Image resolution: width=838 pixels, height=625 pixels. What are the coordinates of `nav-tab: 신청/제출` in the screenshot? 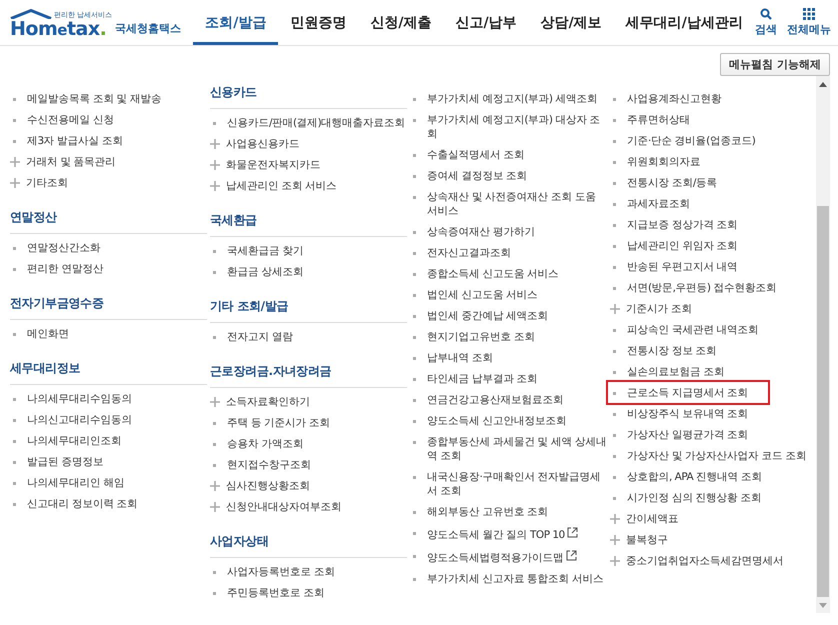 It's located at (401, 22).